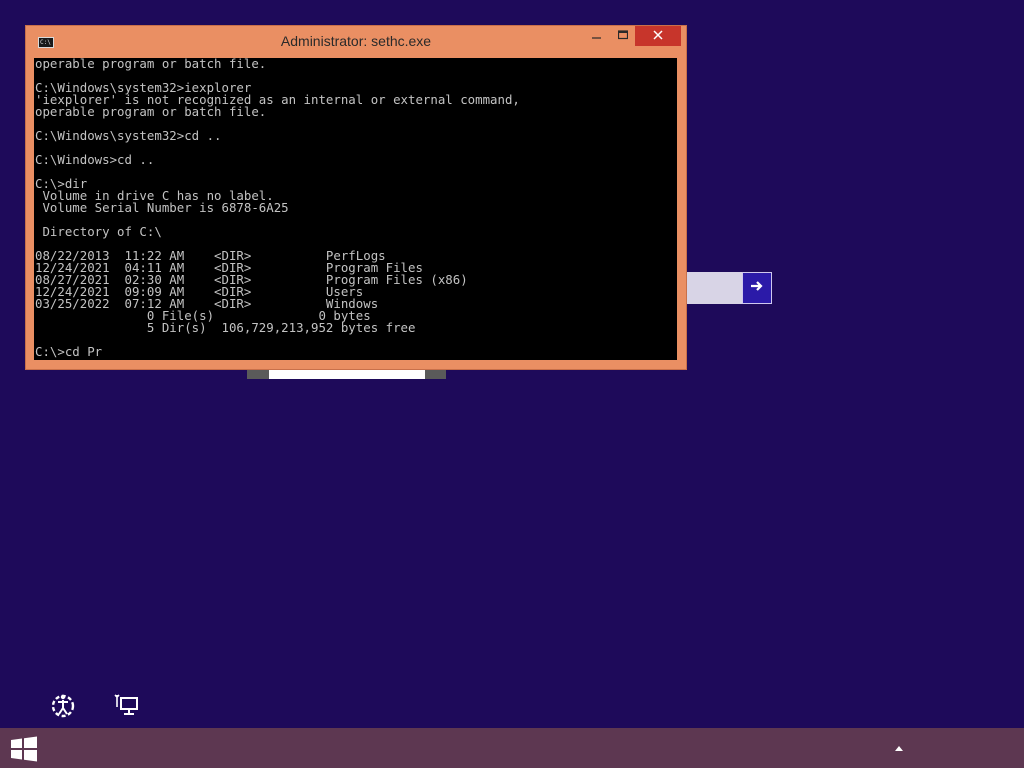 The height and width of the screenshot is (768, 1024). What do you see at coordinates (127, 705) in the screenshot?
I see `network-button` at bounding box center [127, 705].